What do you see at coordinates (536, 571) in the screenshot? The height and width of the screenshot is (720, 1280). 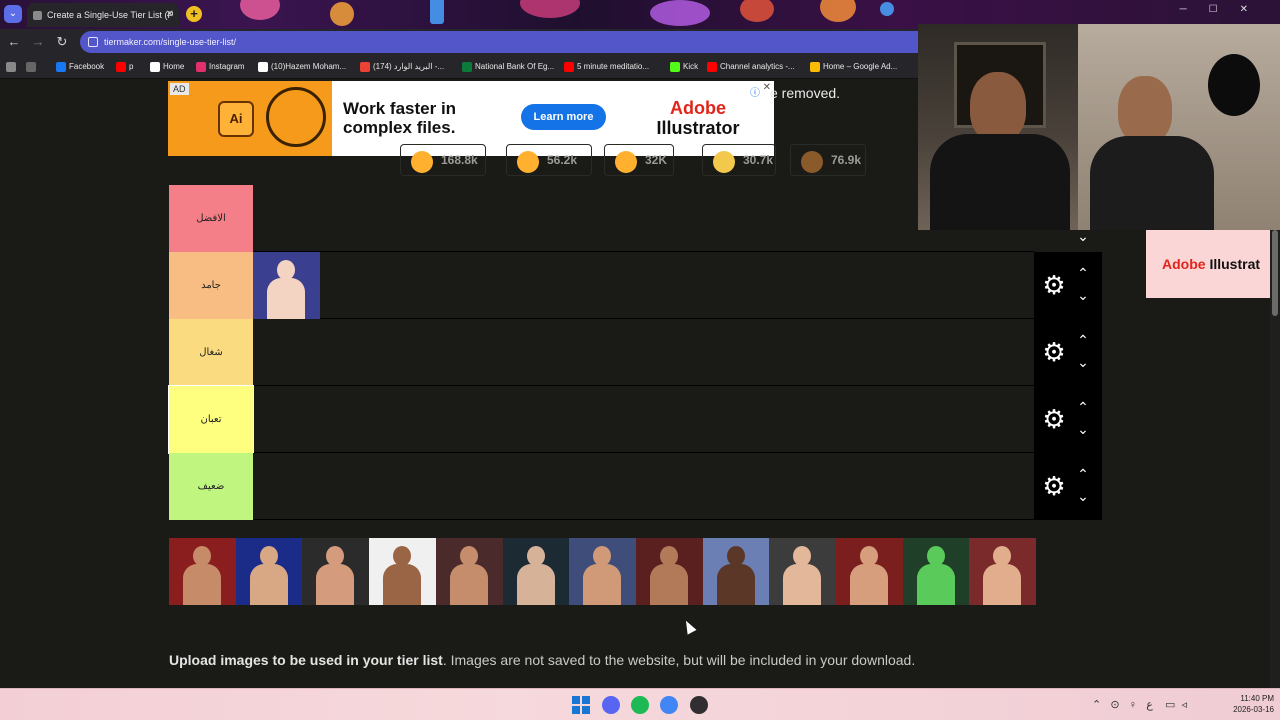 I see `pool-item-undertaker` at bounding box center [536, 571].